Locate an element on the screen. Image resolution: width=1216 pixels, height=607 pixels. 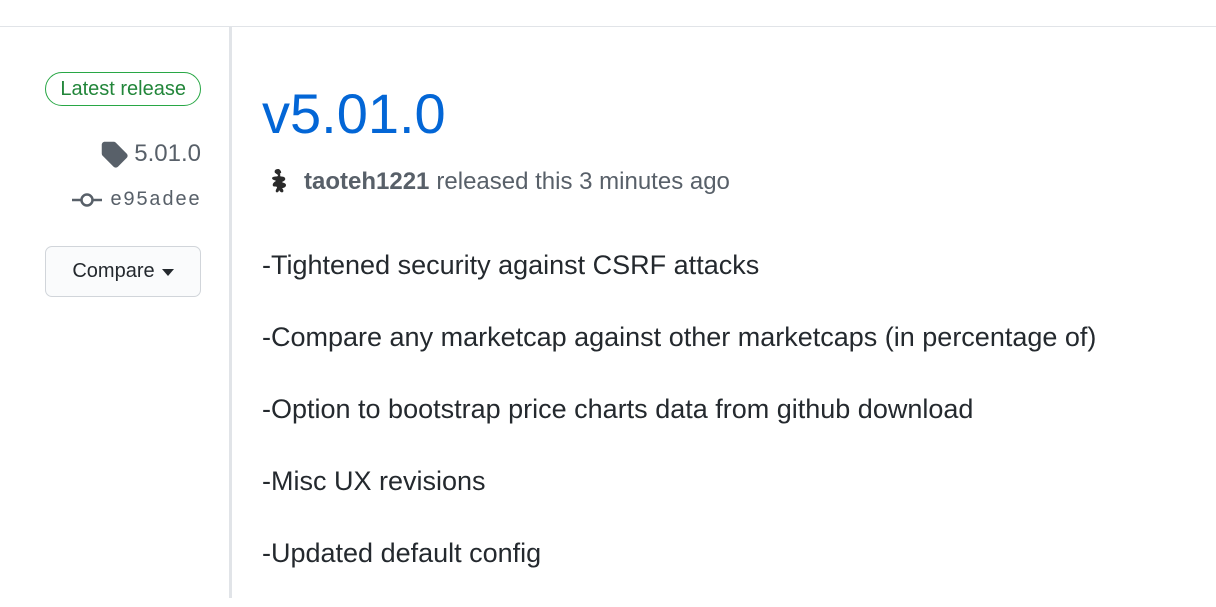
release-note-item: -Updated default config is located at coordinates (402, 553).